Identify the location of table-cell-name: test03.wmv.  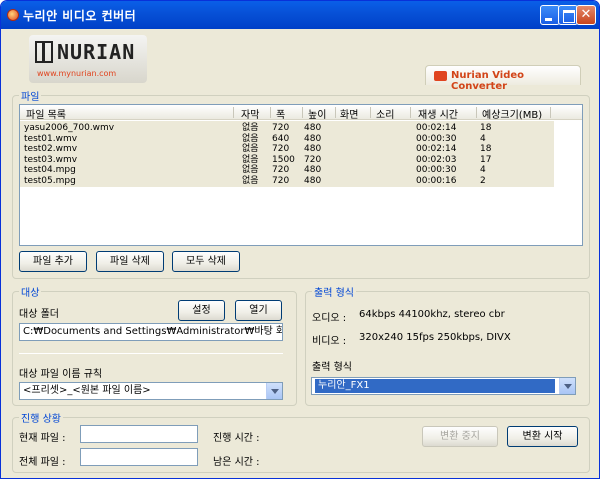
(51, 159).